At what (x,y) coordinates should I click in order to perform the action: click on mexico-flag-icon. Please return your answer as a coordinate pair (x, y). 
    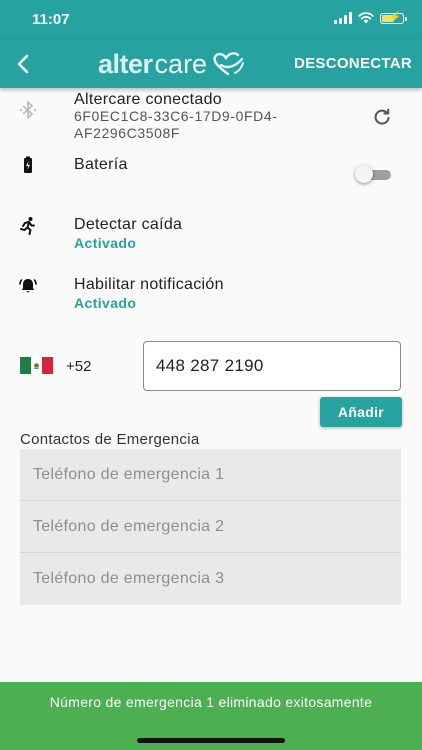
    Looking at the image, I should click on (36, 365).